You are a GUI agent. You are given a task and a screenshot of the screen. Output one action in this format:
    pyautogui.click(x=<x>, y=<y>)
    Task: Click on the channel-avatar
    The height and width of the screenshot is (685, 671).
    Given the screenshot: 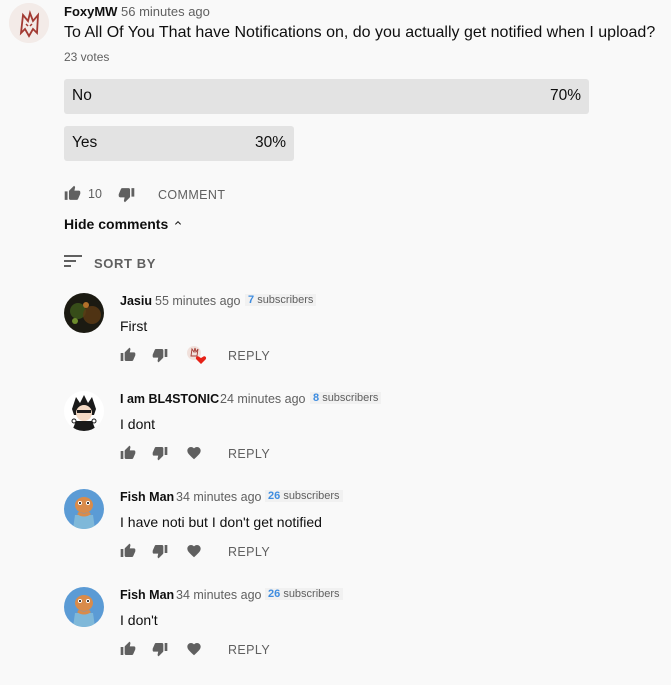 What is the action you would take?
    pyautogui.click(x=29, y=23)
    